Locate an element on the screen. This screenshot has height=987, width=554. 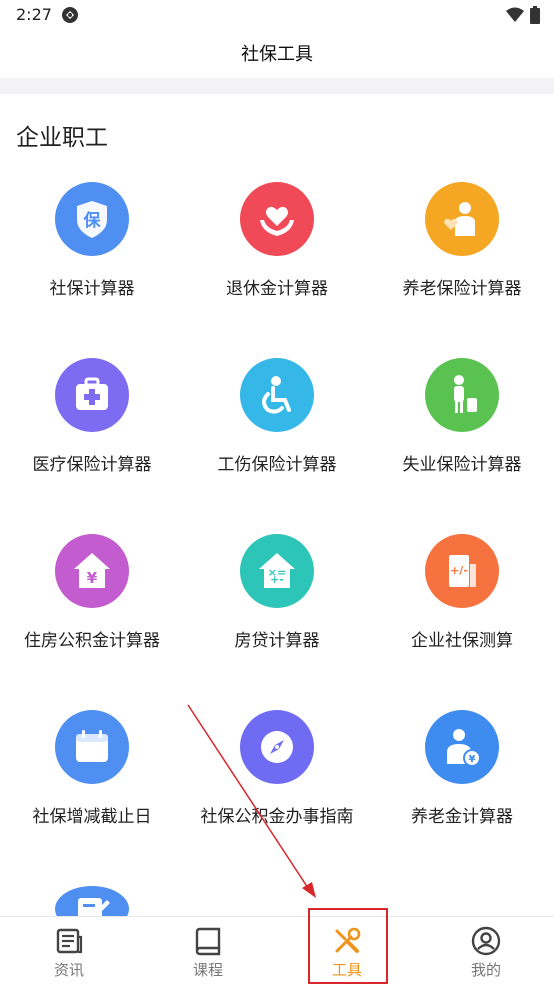
tool-label: 工伤保险计算器 is located at coordinates (277, 465).